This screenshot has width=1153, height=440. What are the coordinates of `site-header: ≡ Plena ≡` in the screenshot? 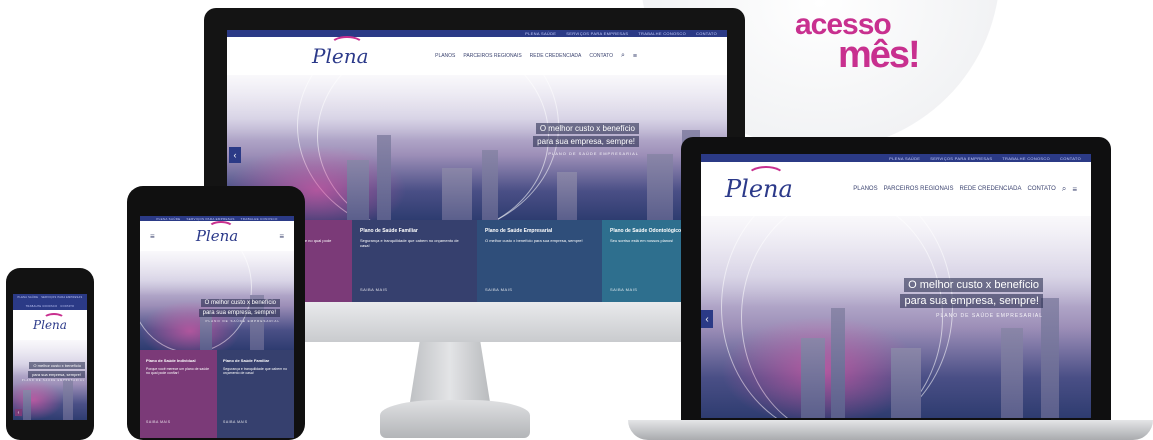 It's located at (217, 236).